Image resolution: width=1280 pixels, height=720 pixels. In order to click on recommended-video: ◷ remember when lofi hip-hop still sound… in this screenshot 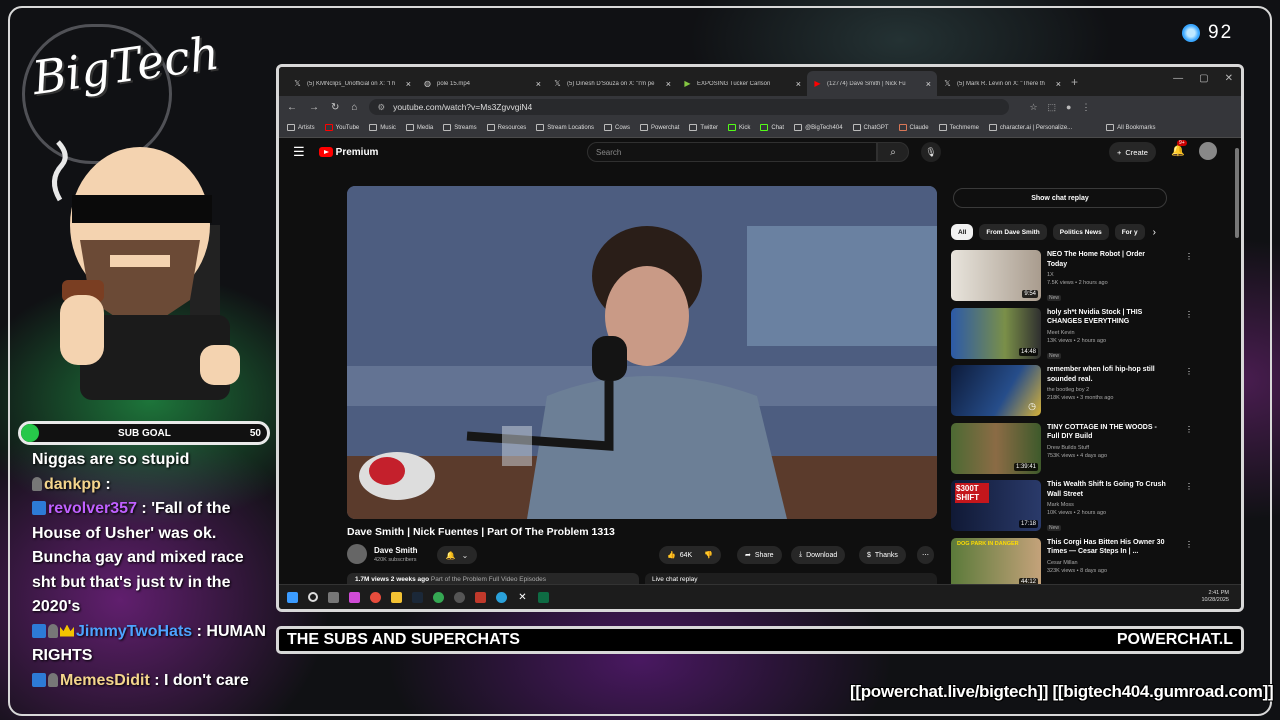, I will do `click(1072, 394)`.